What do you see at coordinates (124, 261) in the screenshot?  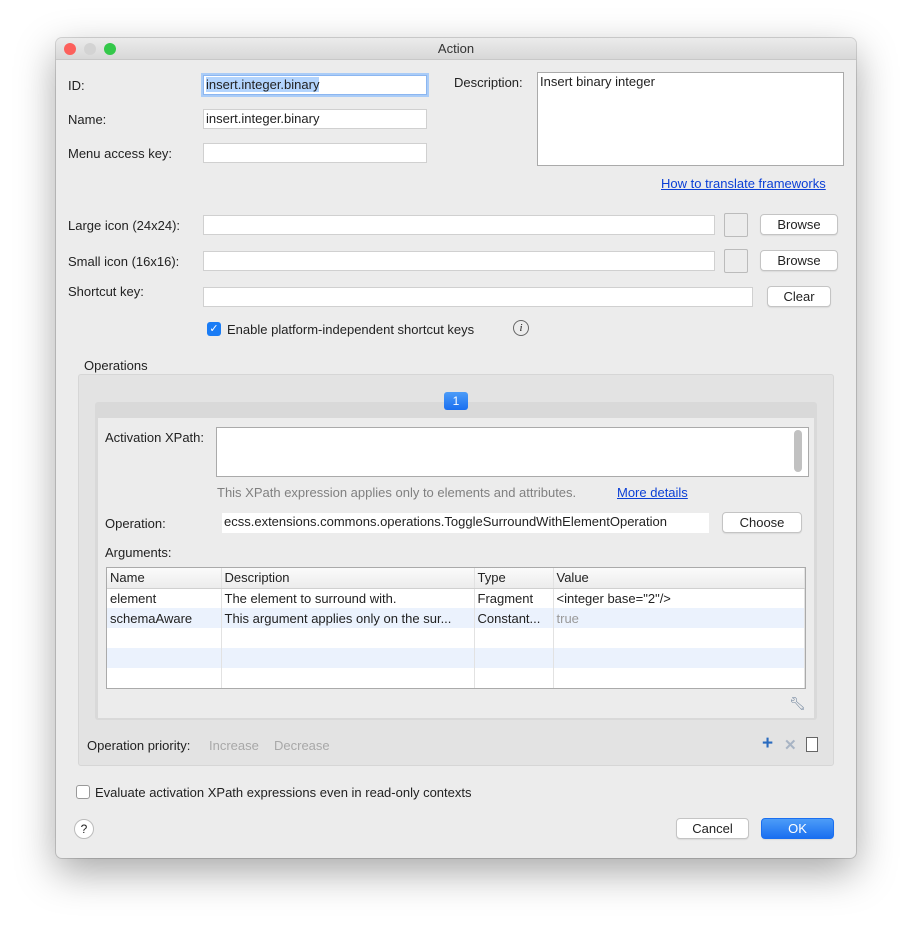 I see `small-icon-label: Small icon (16x16):` at bounding box center [124, 261].